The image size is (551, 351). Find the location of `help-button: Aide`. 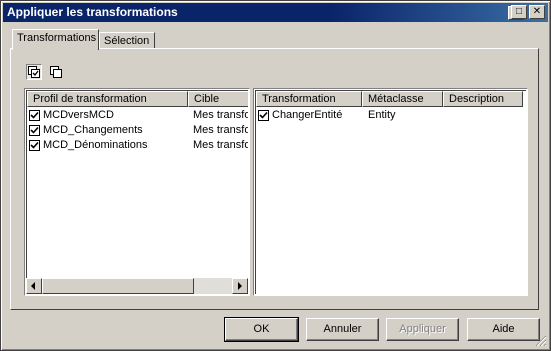

help-button: Aide is located at coordinates (503, 329).